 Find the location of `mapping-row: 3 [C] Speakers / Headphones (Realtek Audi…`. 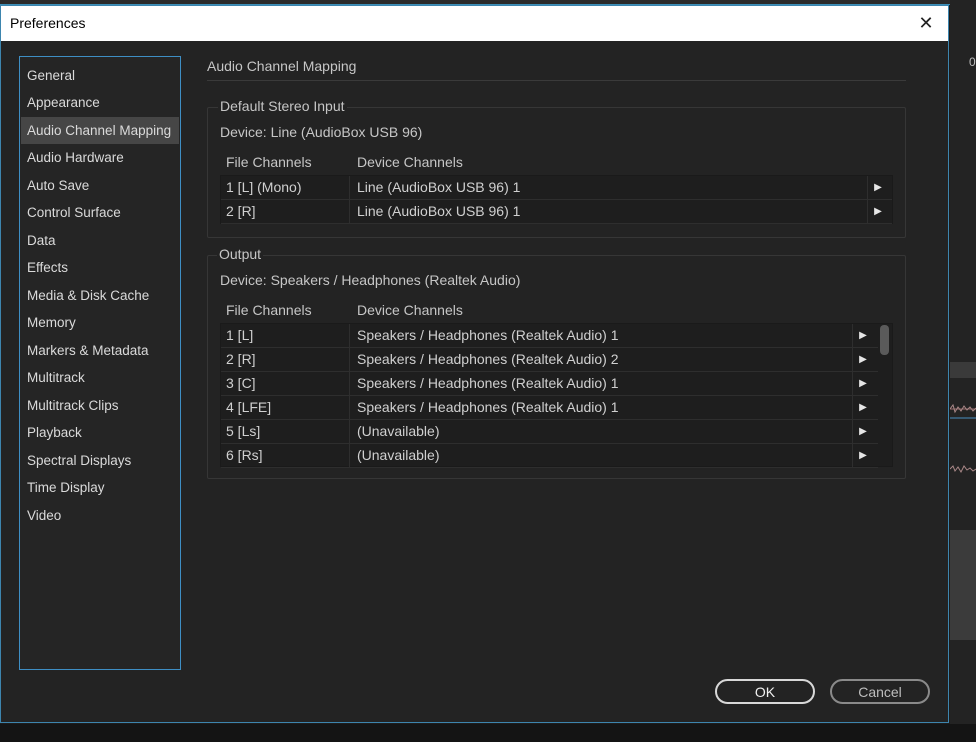

mapping-row: 3 [C] Speakers / Headphones (Realtek Audi… is located at coordinates (549, 384).